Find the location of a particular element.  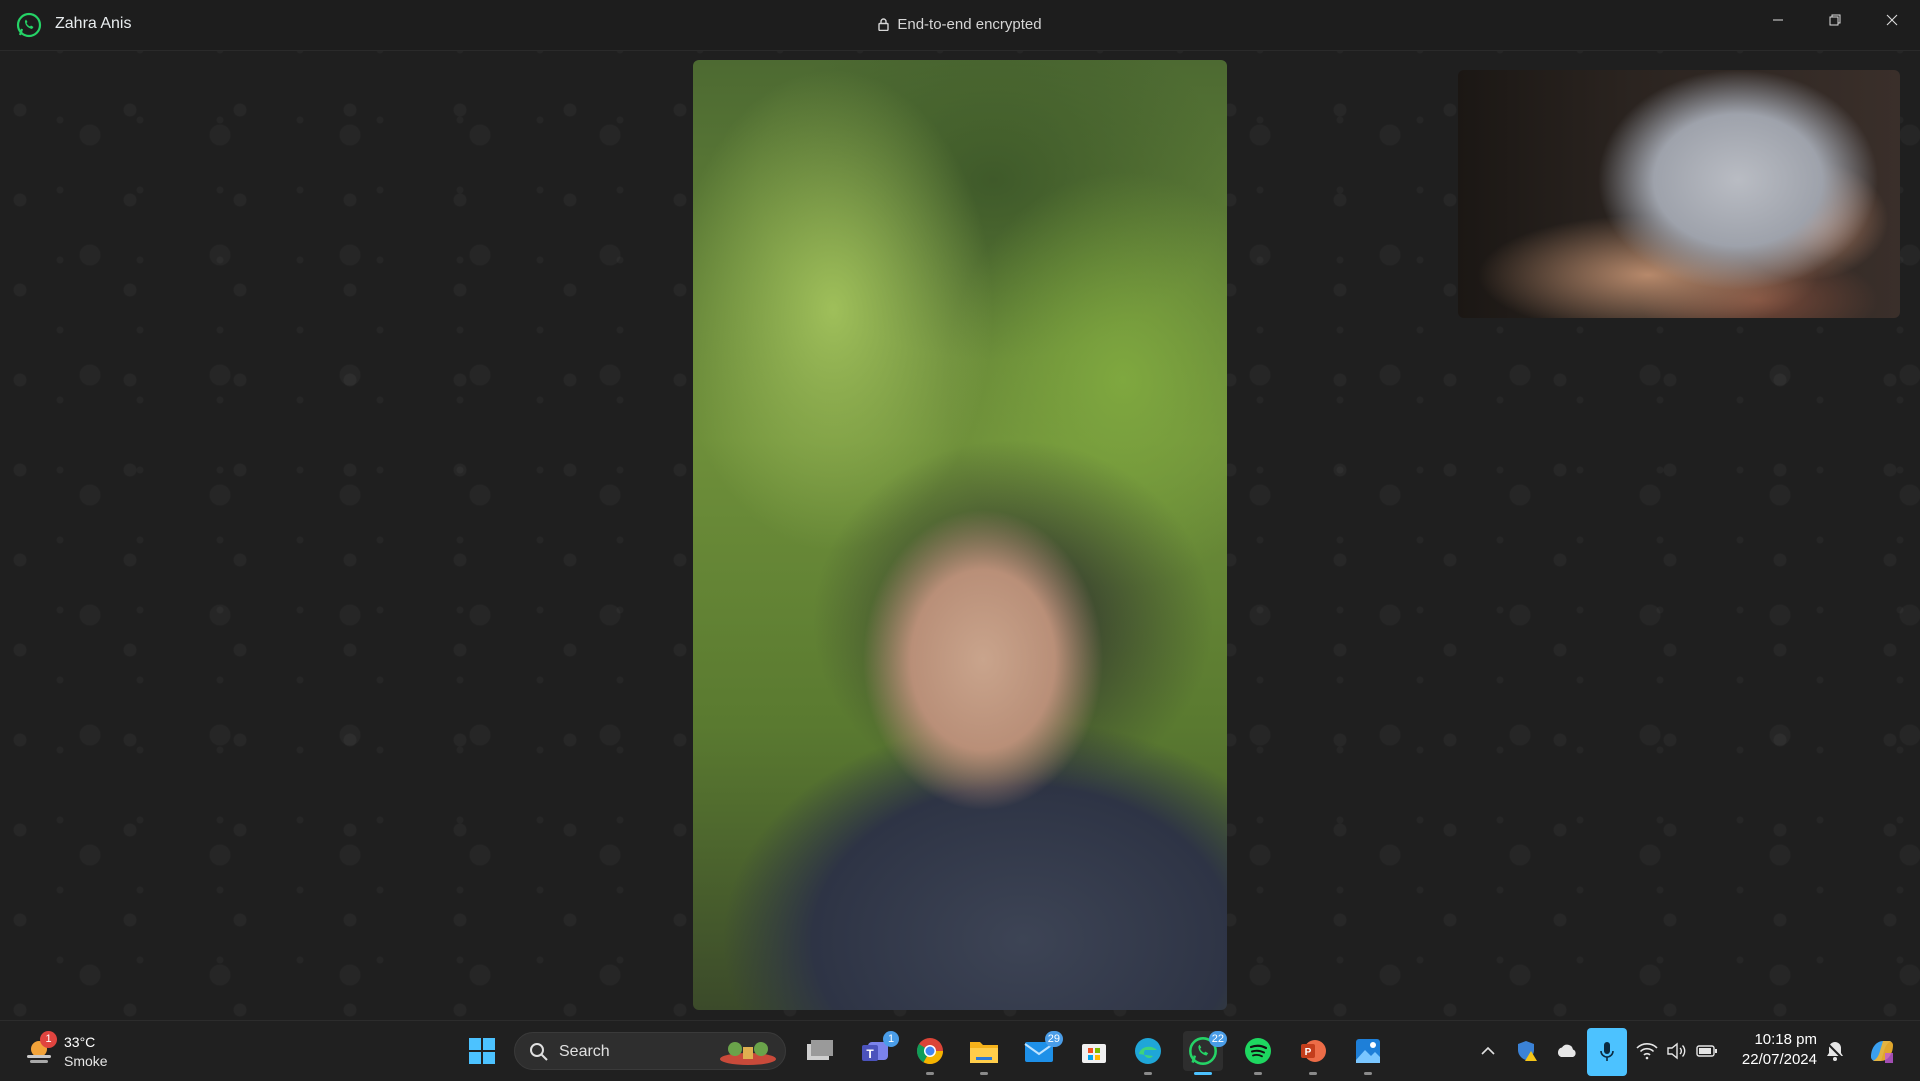

taskbar-app-chrome is located at coordinates (930, 1053).